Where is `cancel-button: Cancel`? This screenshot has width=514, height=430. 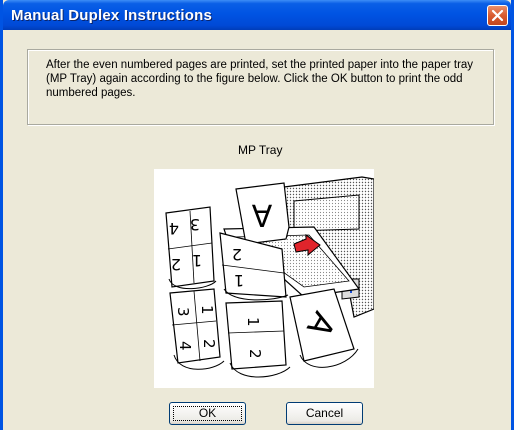
cancel-button: Cancel is located at coordinates (324, 413).